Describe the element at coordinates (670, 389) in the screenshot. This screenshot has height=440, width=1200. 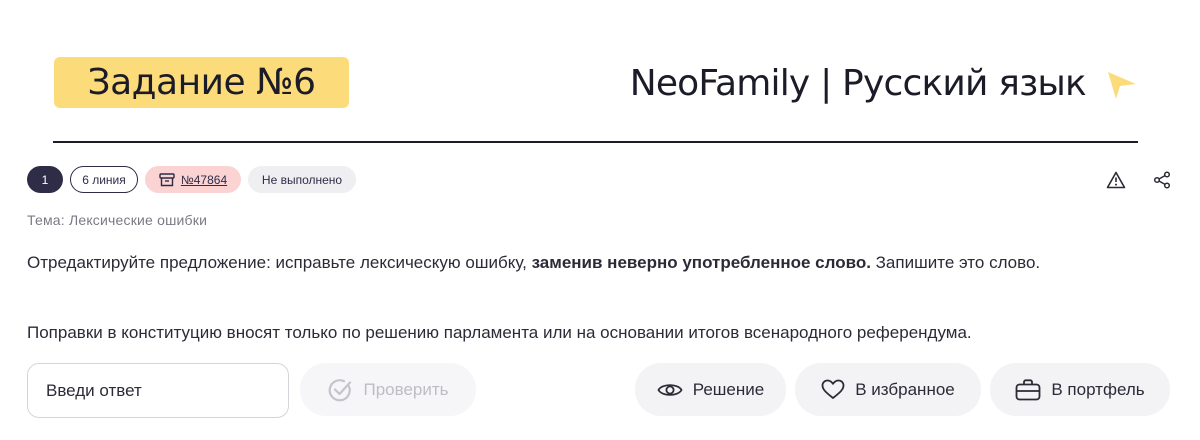
I see `eye-icon` at that location.